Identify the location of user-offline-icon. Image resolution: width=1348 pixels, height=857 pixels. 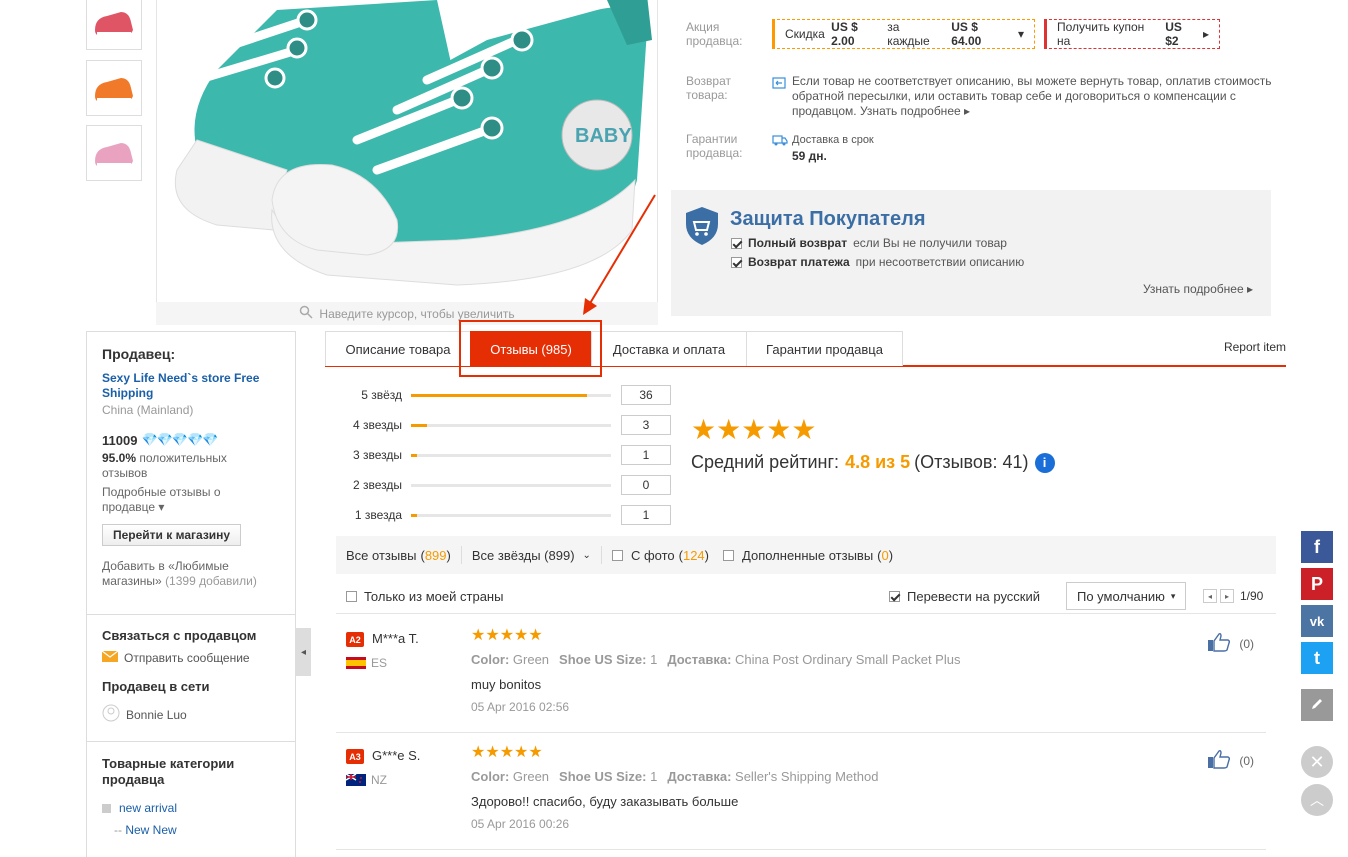
(111, 714).